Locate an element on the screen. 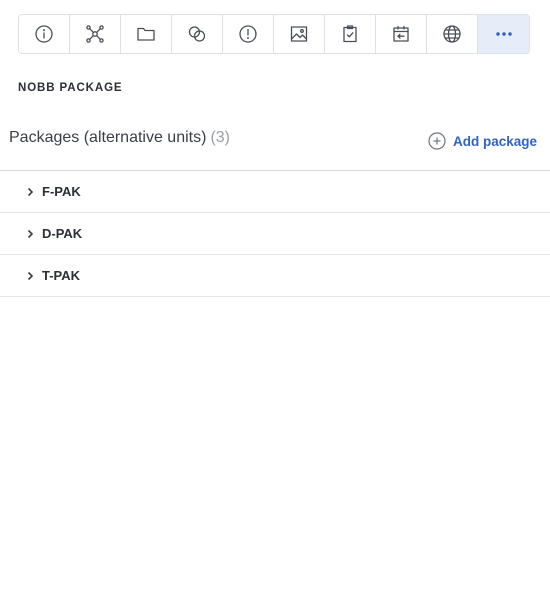  tab-relations is located at coordinates (197, 34).